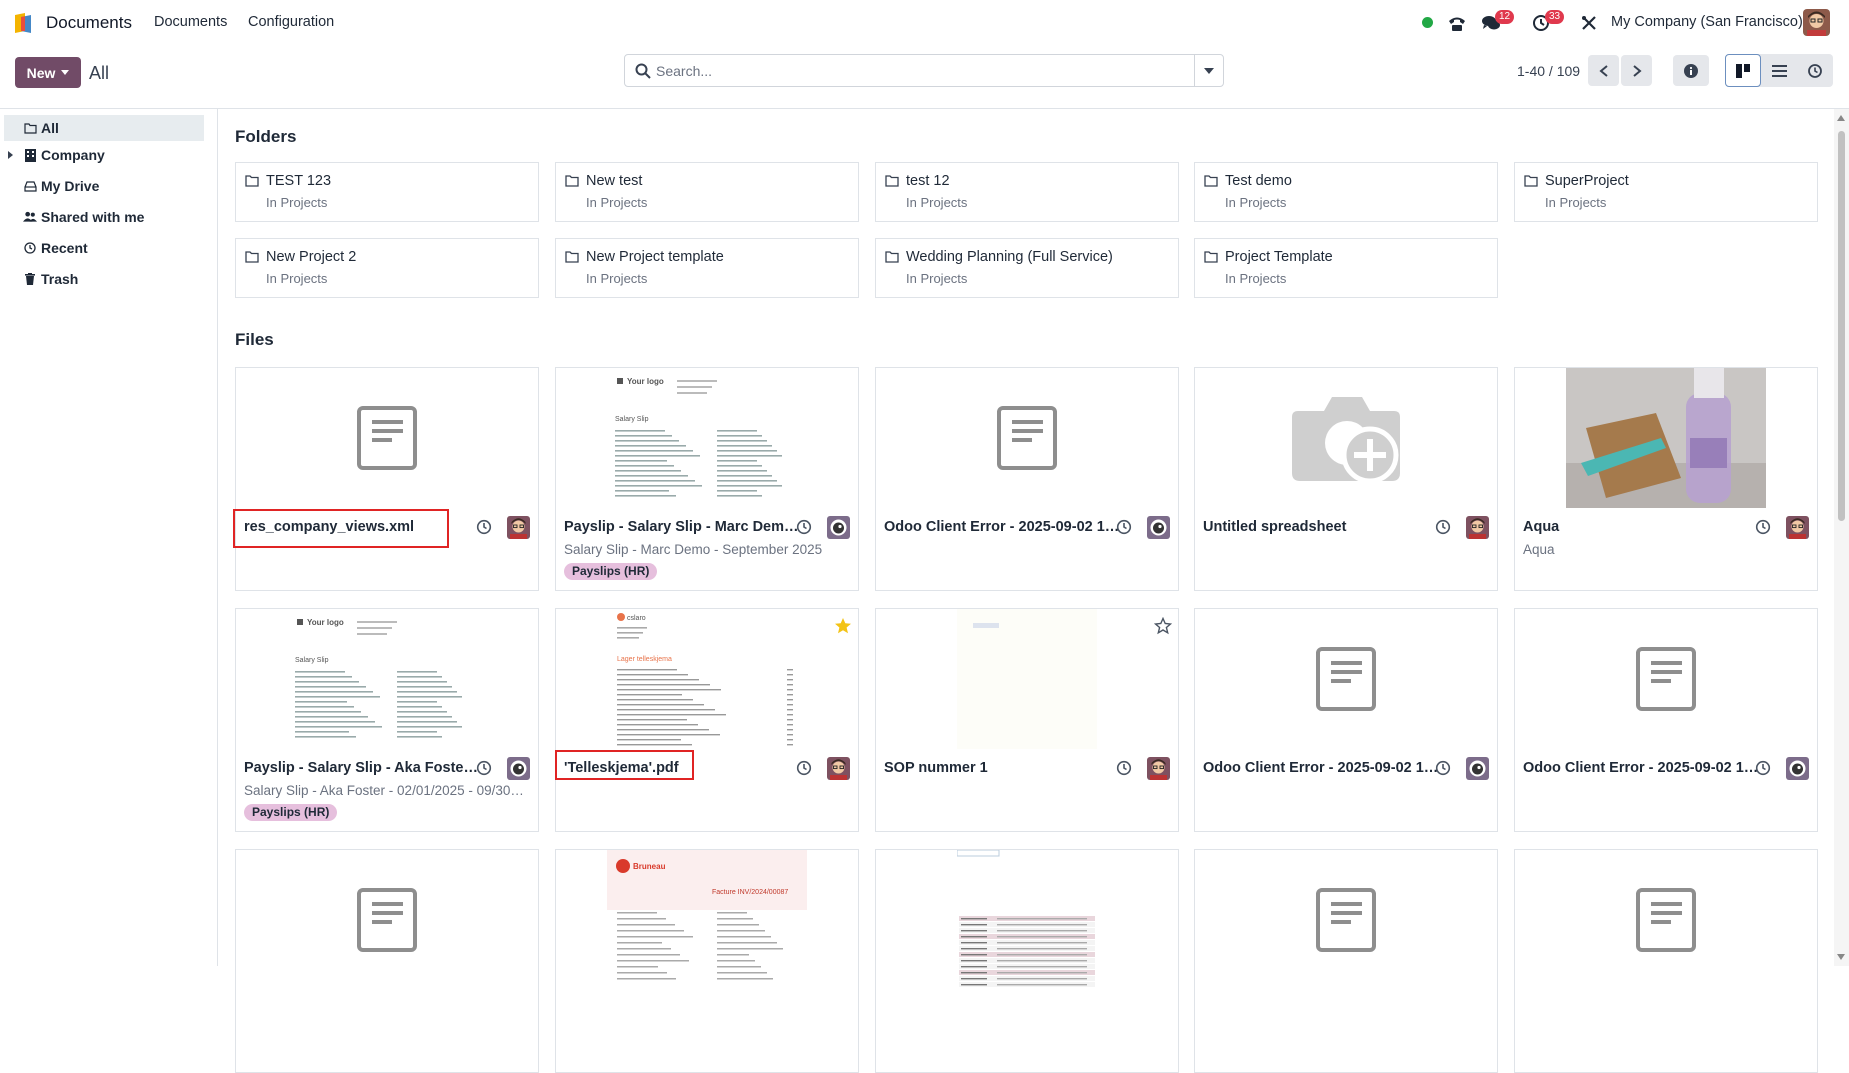 The width and height of the screenshot is (1849, 1073). What do you see at coordinates (1589, 23) in the screenshot?
I see `debug-tools-icon` at bounding box center [1589, 23].